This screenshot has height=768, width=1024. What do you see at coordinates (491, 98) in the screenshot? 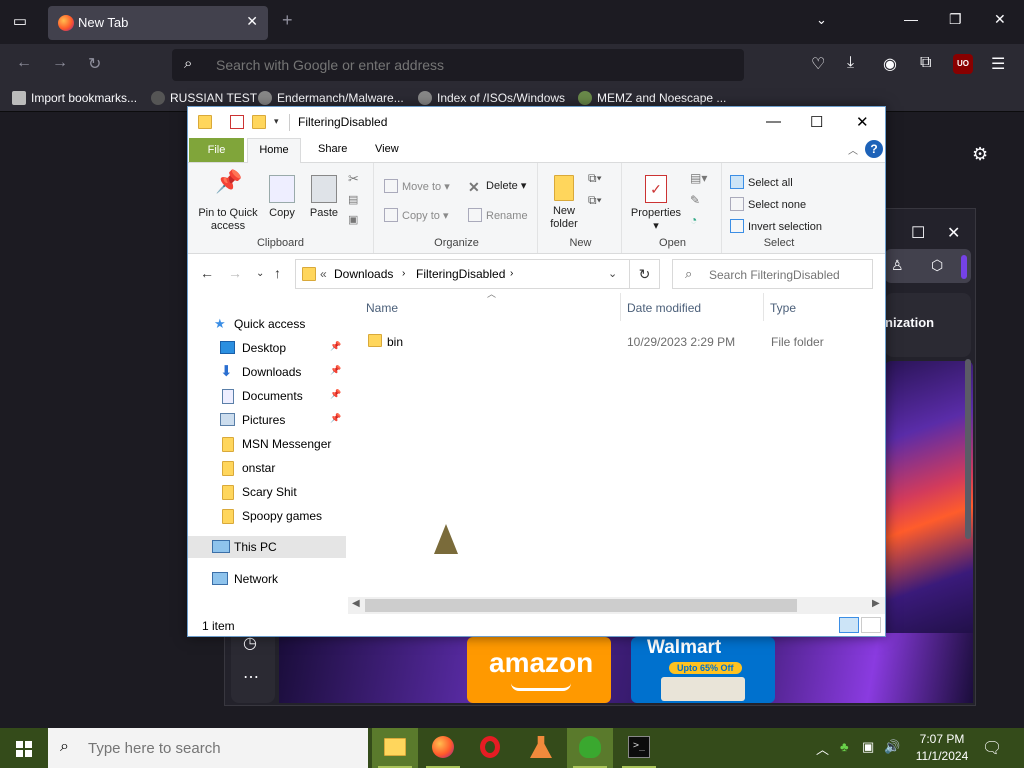
I see `bookmark-isos: Index of /ISOs/Windows` at bounding box center [491, 98].